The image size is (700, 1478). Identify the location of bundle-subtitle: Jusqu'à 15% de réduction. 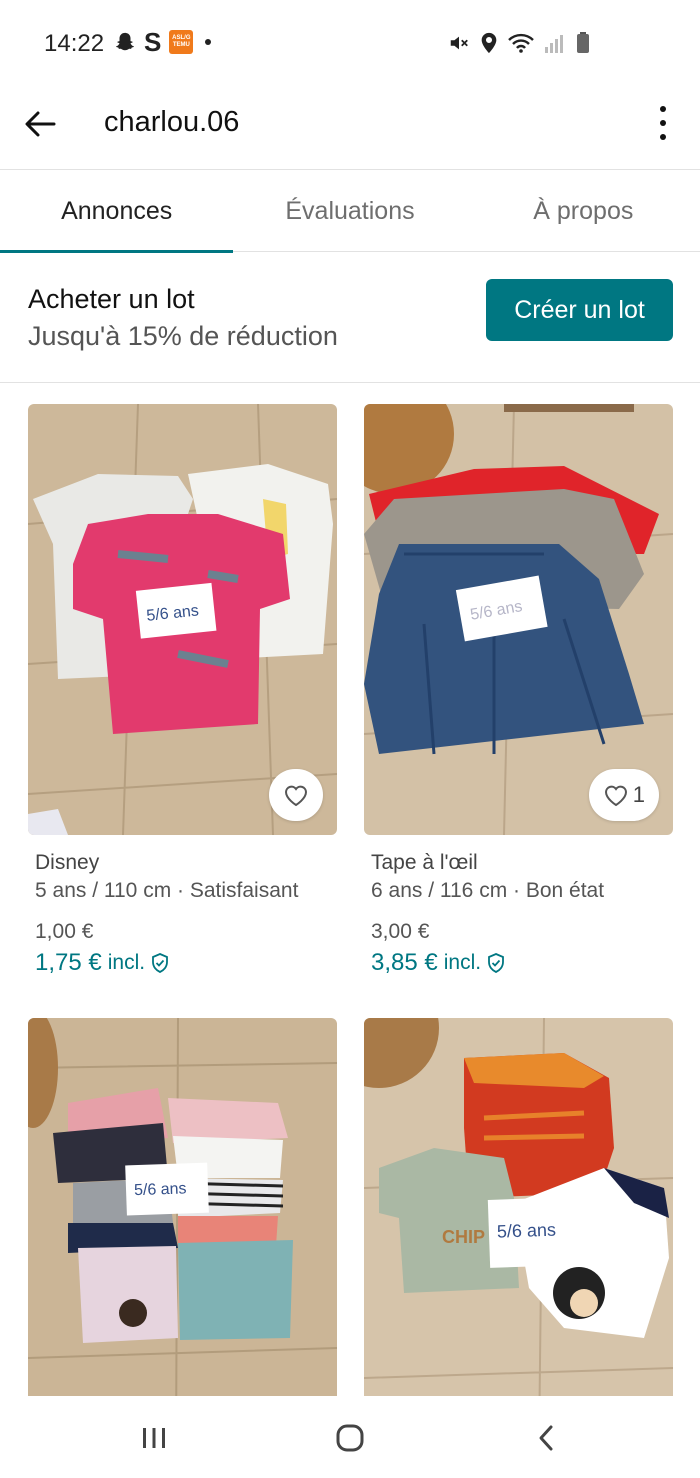
(183, 336).